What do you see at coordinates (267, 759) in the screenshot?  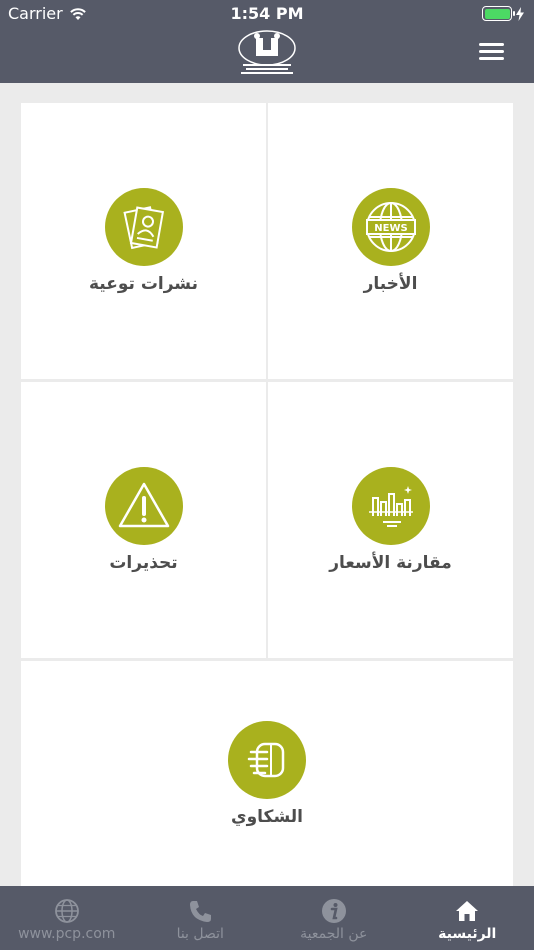 I see `complaint-hand-icon` at bounding box center [267, 759].